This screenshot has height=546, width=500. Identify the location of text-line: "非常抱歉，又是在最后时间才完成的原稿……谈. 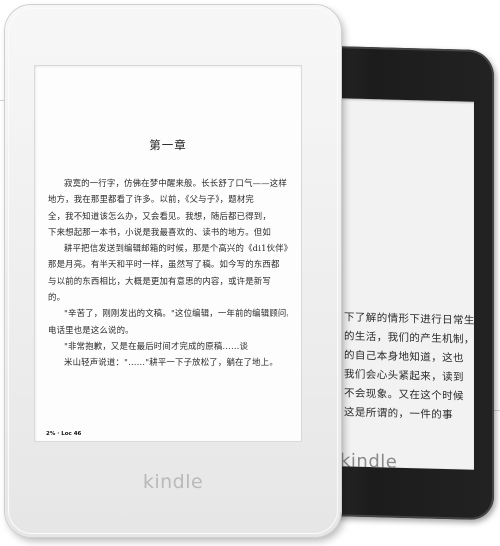
(156, 345).